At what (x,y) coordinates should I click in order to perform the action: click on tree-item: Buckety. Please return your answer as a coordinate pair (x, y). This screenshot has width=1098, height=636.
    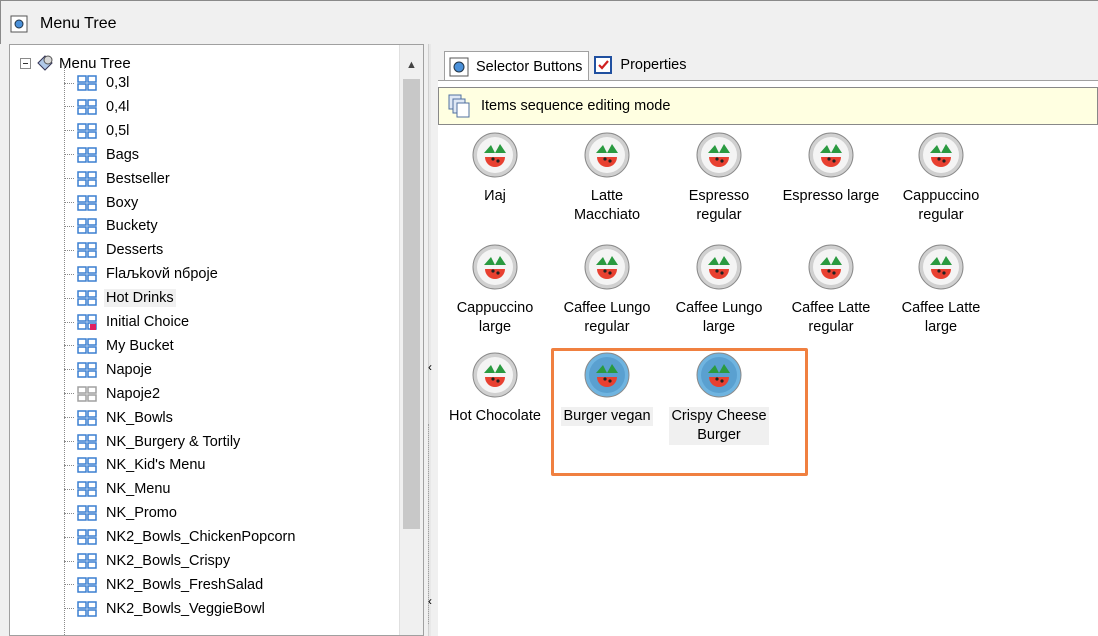
    Looking at the image, I should click on (112, 226).